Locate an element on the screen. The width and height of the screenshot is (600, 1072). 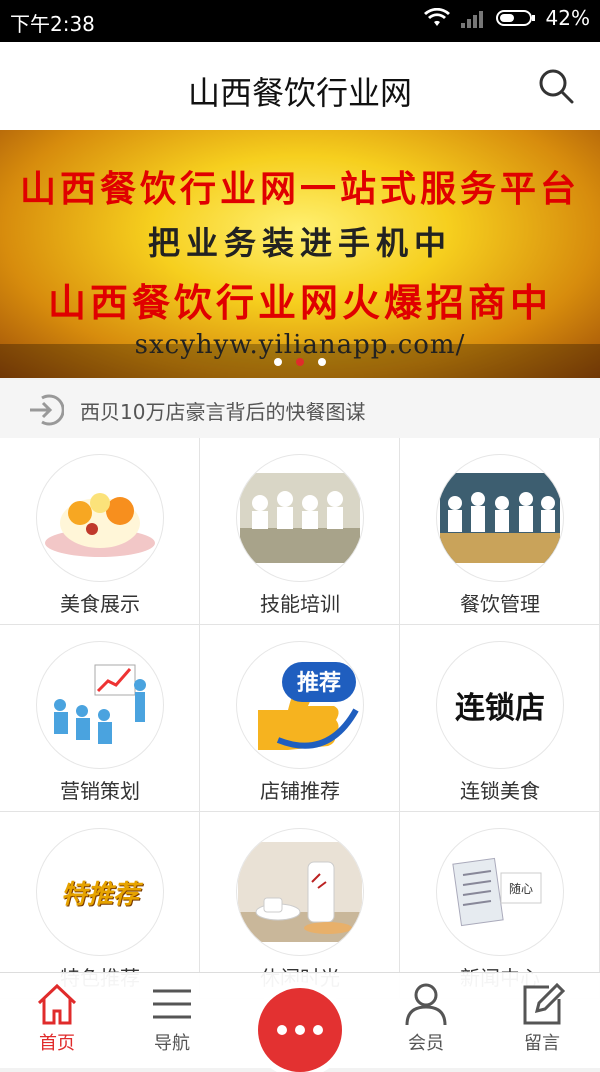
grid-item-leisure-time: 休闲时光 is located at coordinates (300, 905).